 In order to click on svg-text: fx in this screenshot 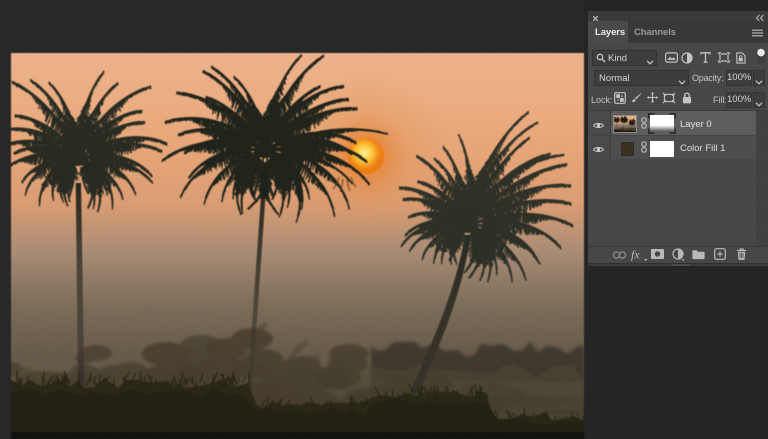, I will do `click(635, 254)`.